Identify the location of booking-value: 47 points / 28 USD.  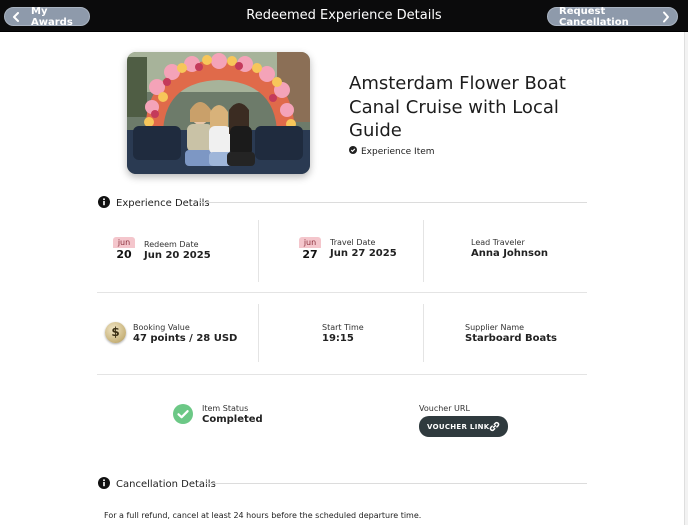
(185, 338).